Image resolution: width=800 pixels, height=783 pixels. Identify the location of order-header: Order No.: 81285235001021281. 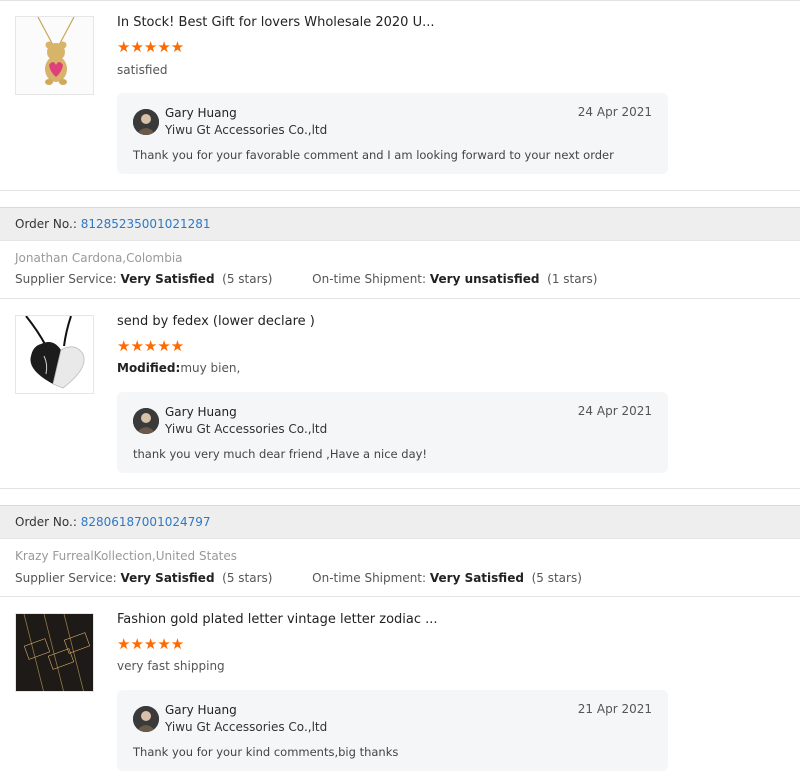
(400, 224).